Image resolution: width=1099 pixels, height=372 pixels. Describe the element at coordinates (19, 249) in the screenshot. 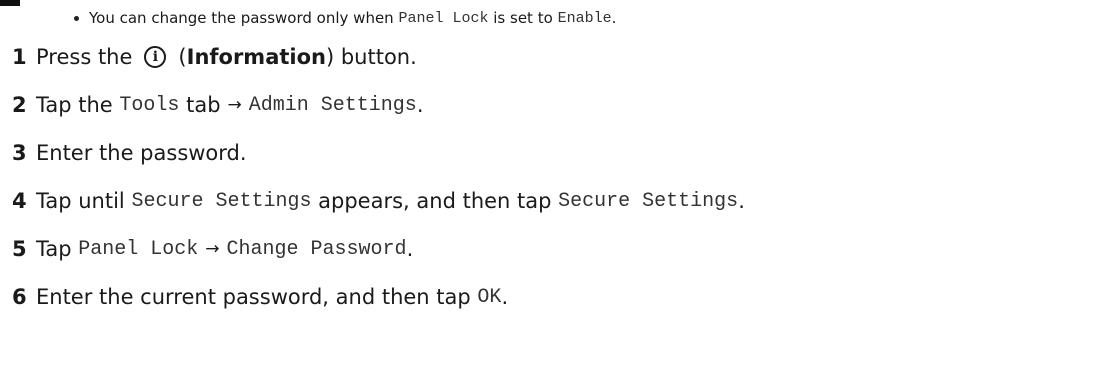

I see `step-number: 5` at that location.